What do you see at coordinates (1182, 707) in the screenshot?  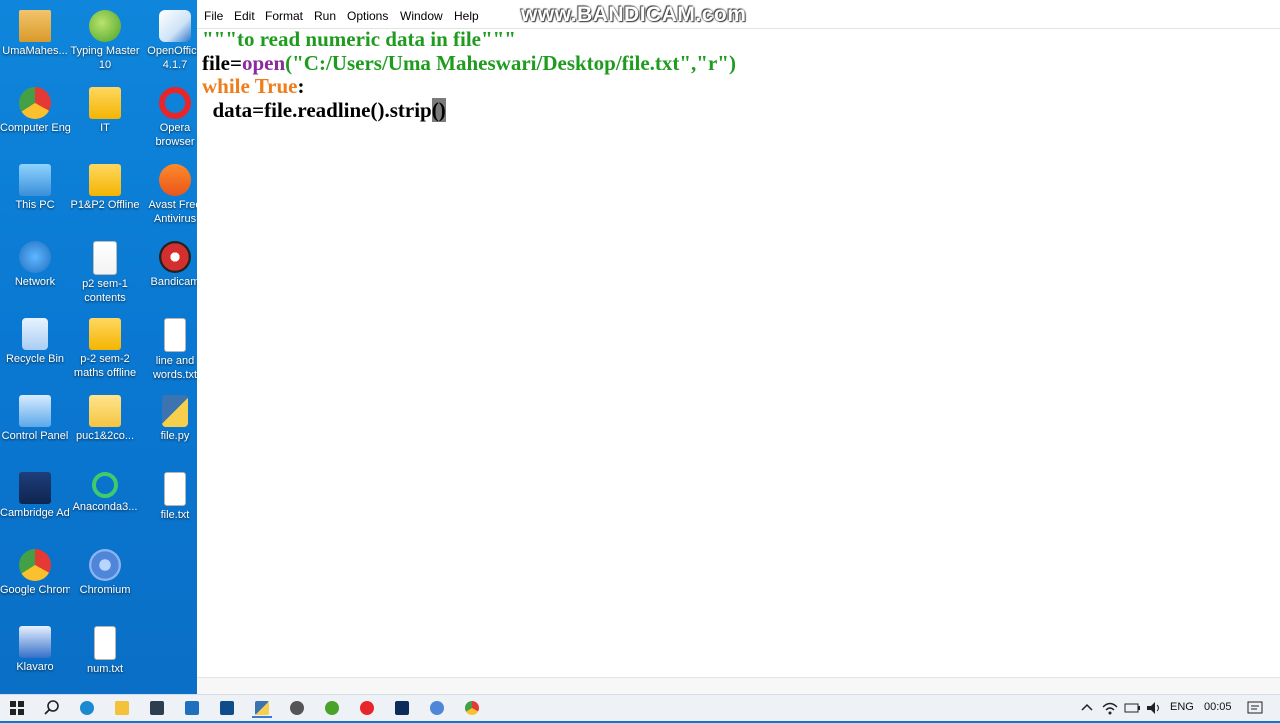 I see `language-indicator: ENG` at bounding box center [1182, 707].